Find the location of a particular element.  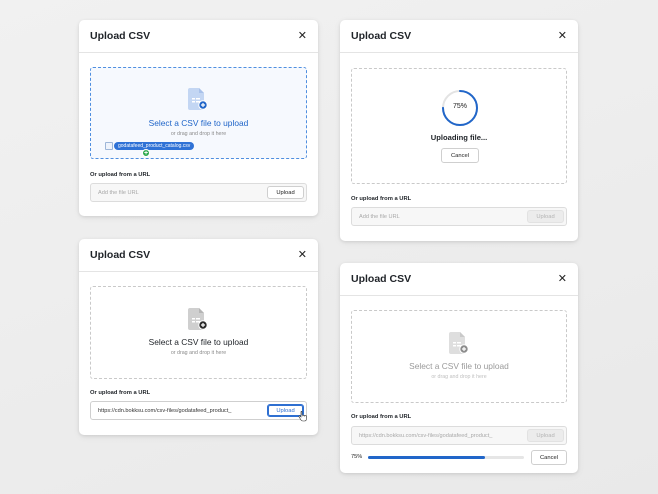

pointer-cursor-icon is located at coordinates (302, 416).